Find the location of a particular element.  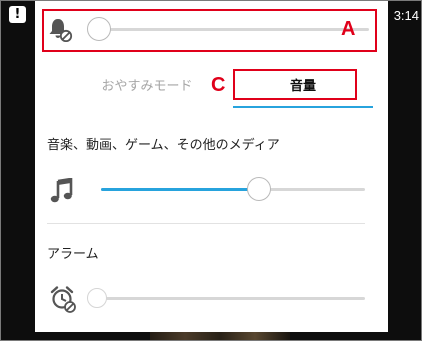

annotation-label-c: C is located at coordinates (218, 85).